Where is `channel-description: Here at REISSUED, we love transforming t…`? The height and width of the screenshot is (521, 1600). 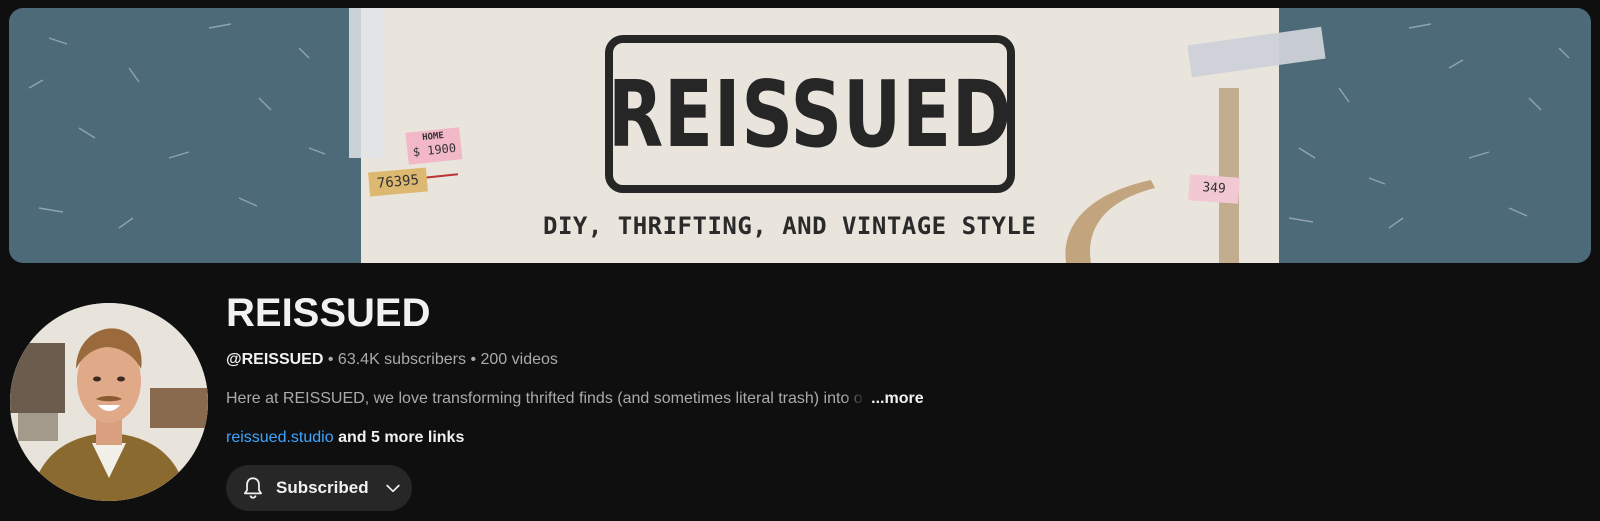 channel-description: Here at REISSUED, we love transforming t… is located at coordinates (575, 399).